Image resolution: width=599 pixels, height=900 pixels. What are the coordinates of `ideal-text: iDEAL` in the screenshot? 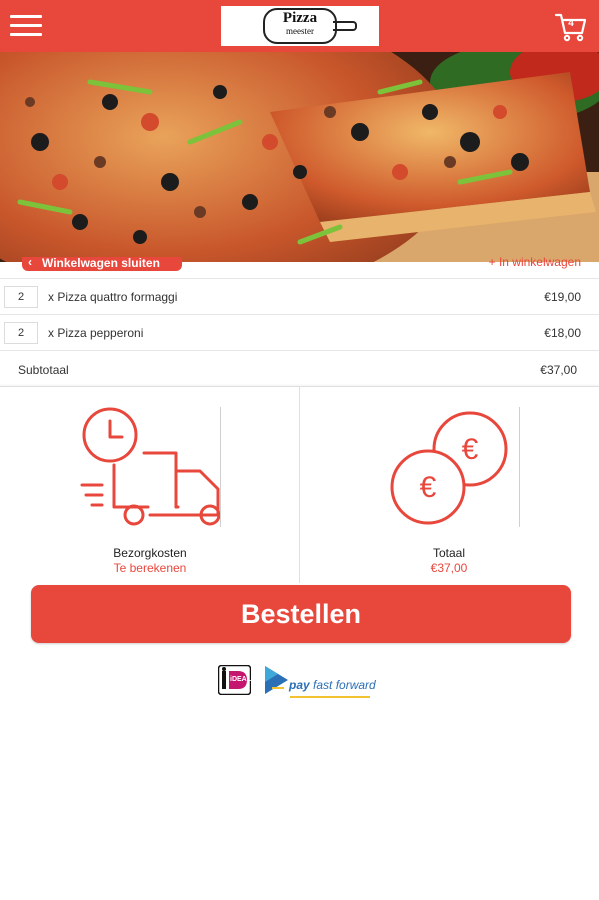 It's located at (240, 679).